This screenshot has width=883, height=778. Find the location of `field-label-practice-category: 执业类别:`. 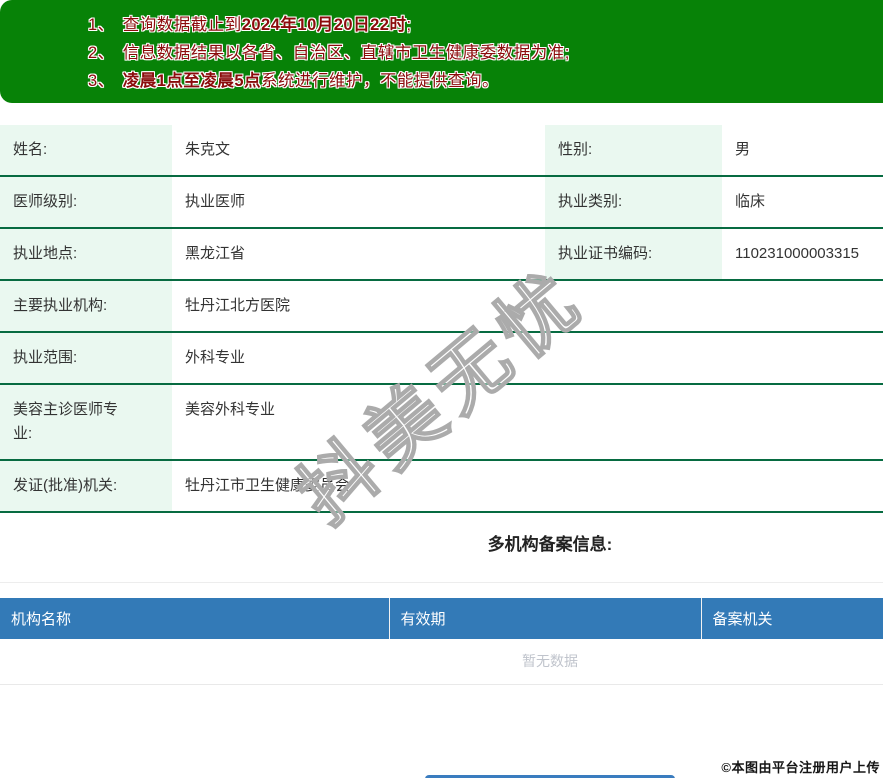

field-label-practice-category: 执业类别: is located at coordinates (633, 202).